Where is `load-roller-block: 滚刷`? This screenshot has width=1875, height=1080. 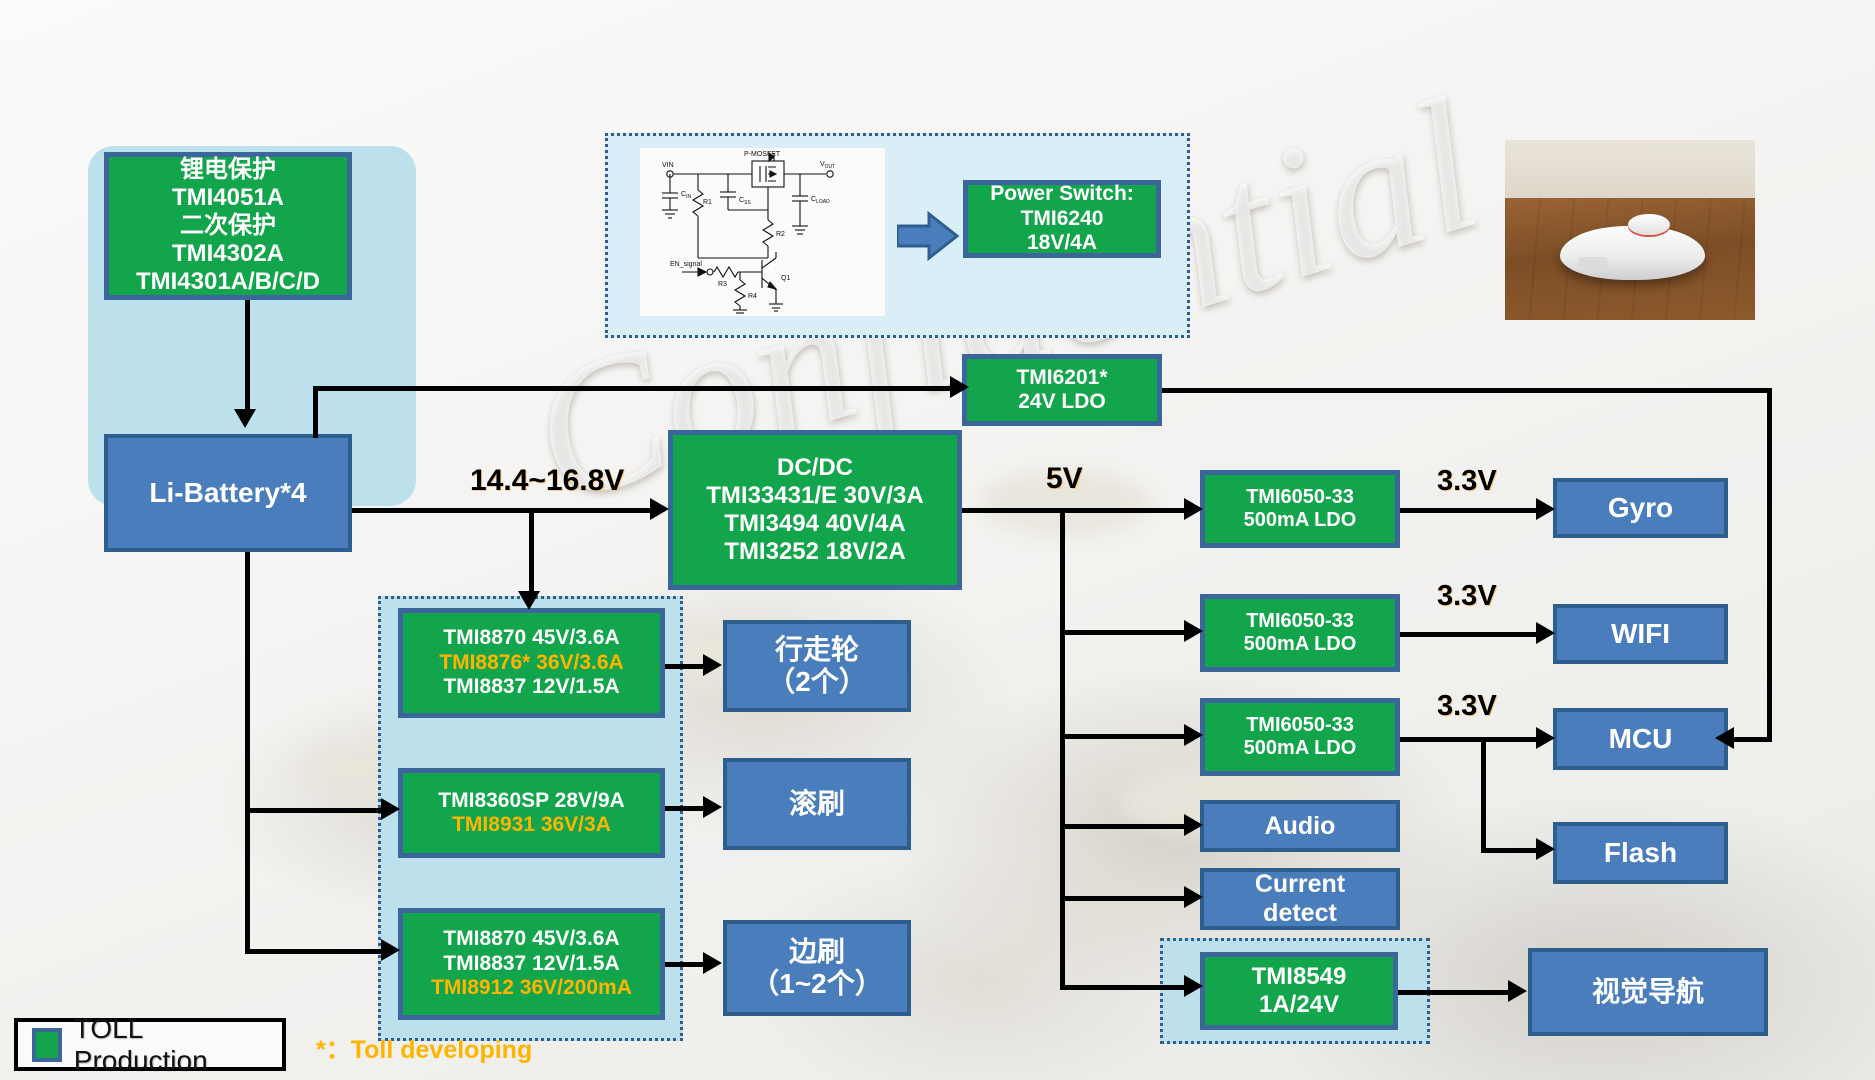
load-roller-block: 滚刷 is located at coordinates (817, 804).